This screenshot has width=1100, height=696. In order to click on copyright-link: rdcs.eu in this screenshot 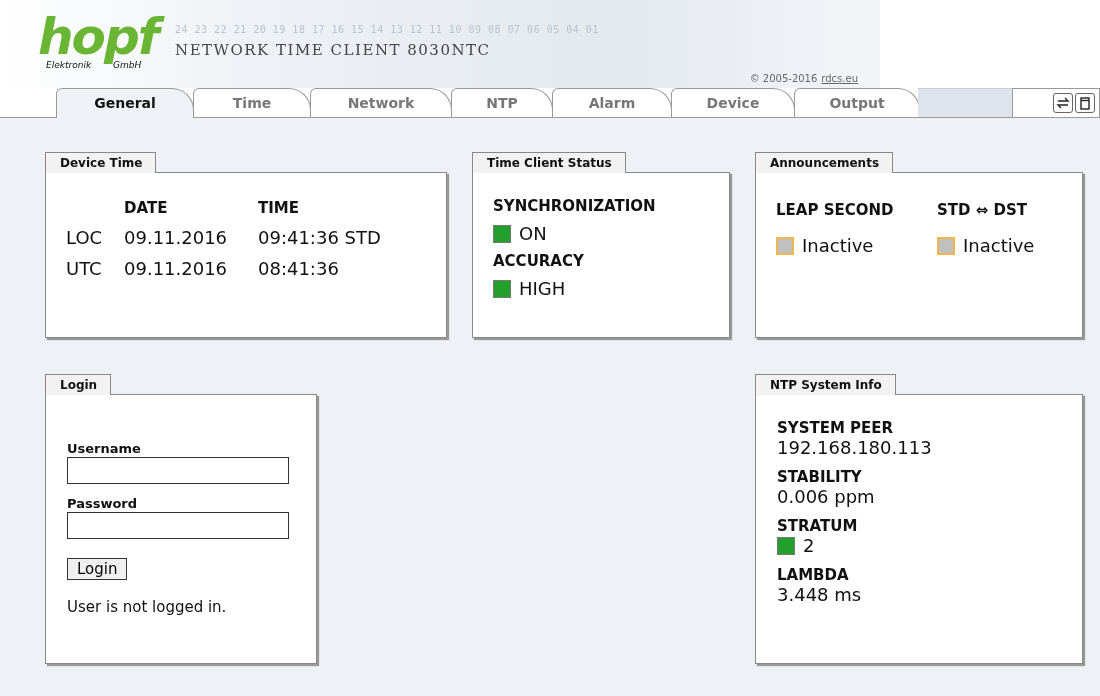, I will do `click(839, 78)`.